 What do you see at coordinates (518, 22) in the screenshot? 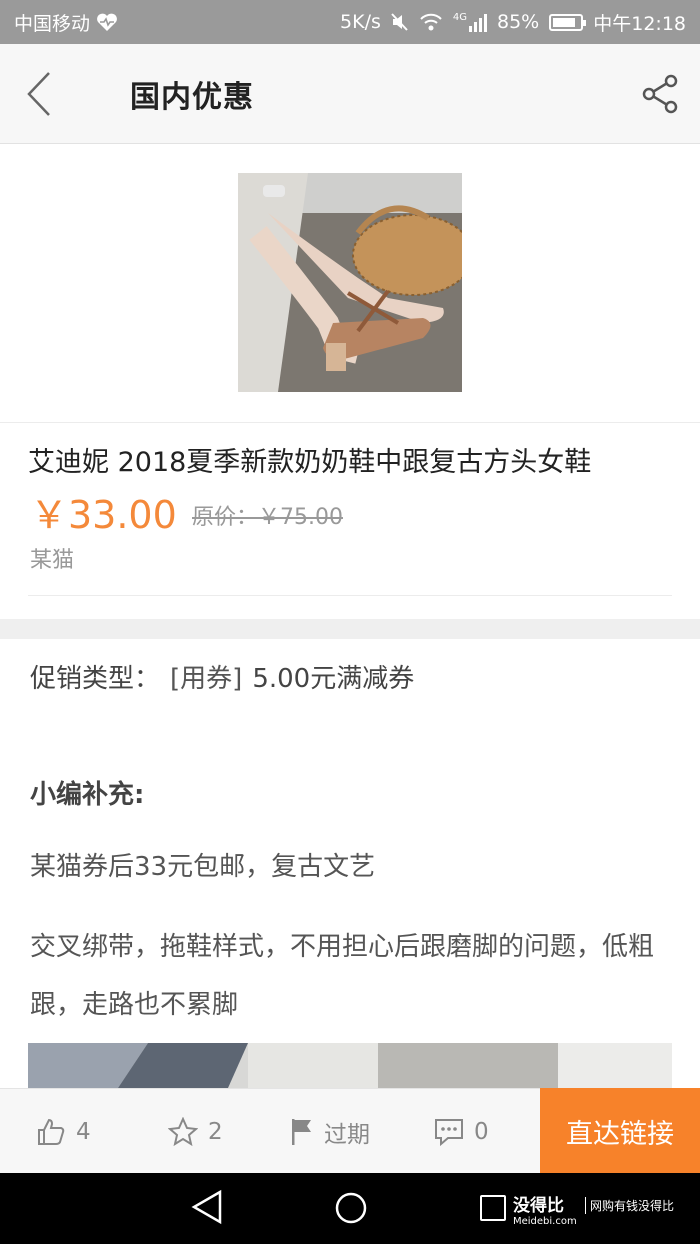
I see `battery-percent: 85%` at bounding box center [518, 22].